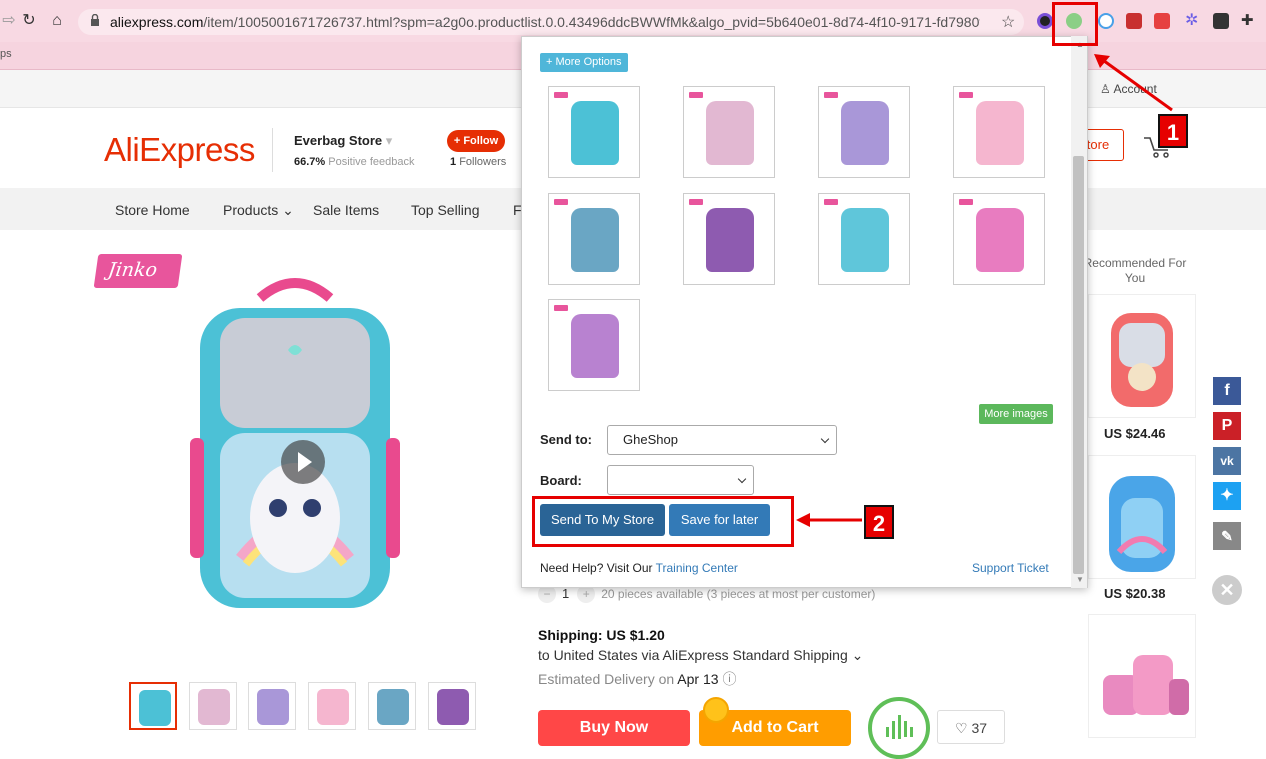 The image size is (1266, 759). I want to click on extension-circle-icon, so click(1045, 21).